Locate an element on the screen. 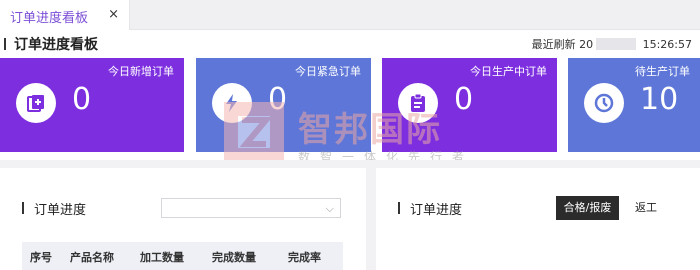 The height and width of the screenshot is (270, 700). kpi-card-new-orders: 今日新增订单 0 is located at coordinates (92, 105).